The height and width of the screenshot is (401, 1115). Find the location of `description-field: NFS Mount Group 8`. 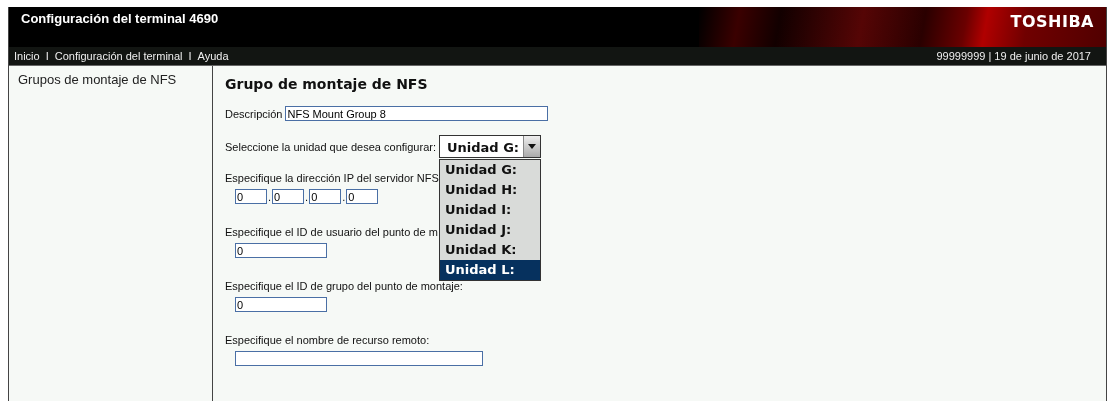

description-field: NFS Mount Group 8 is located at coordinates (417, 113).